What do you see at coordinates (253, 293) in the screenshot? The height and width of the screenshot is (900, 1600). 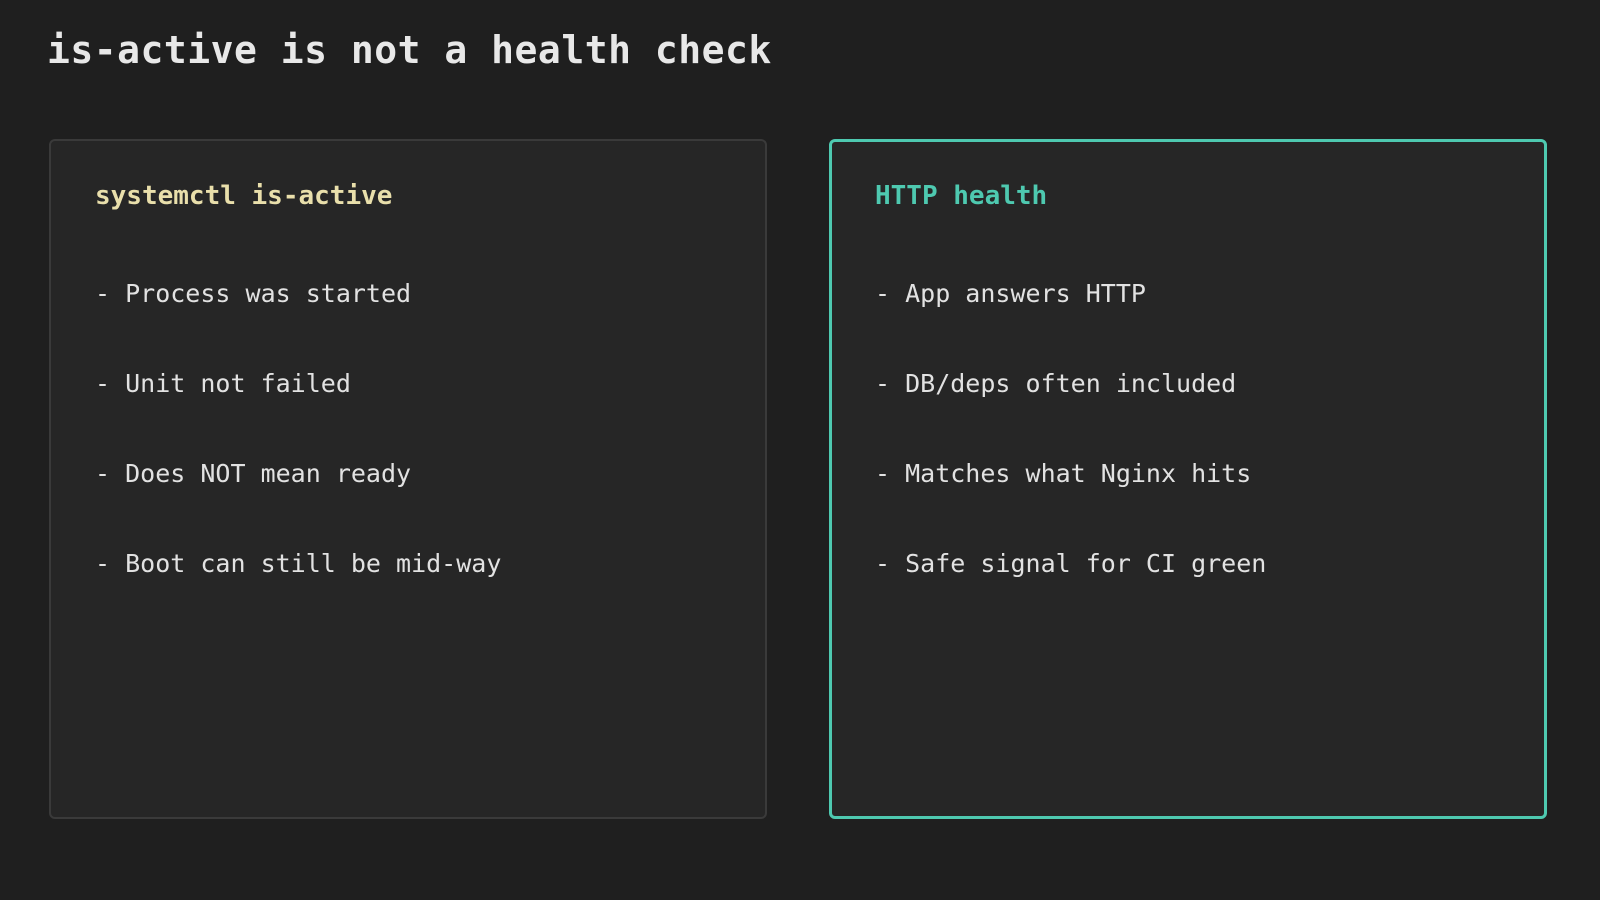 I see `list-item: - Process was started` at bounding box center [253, 293].